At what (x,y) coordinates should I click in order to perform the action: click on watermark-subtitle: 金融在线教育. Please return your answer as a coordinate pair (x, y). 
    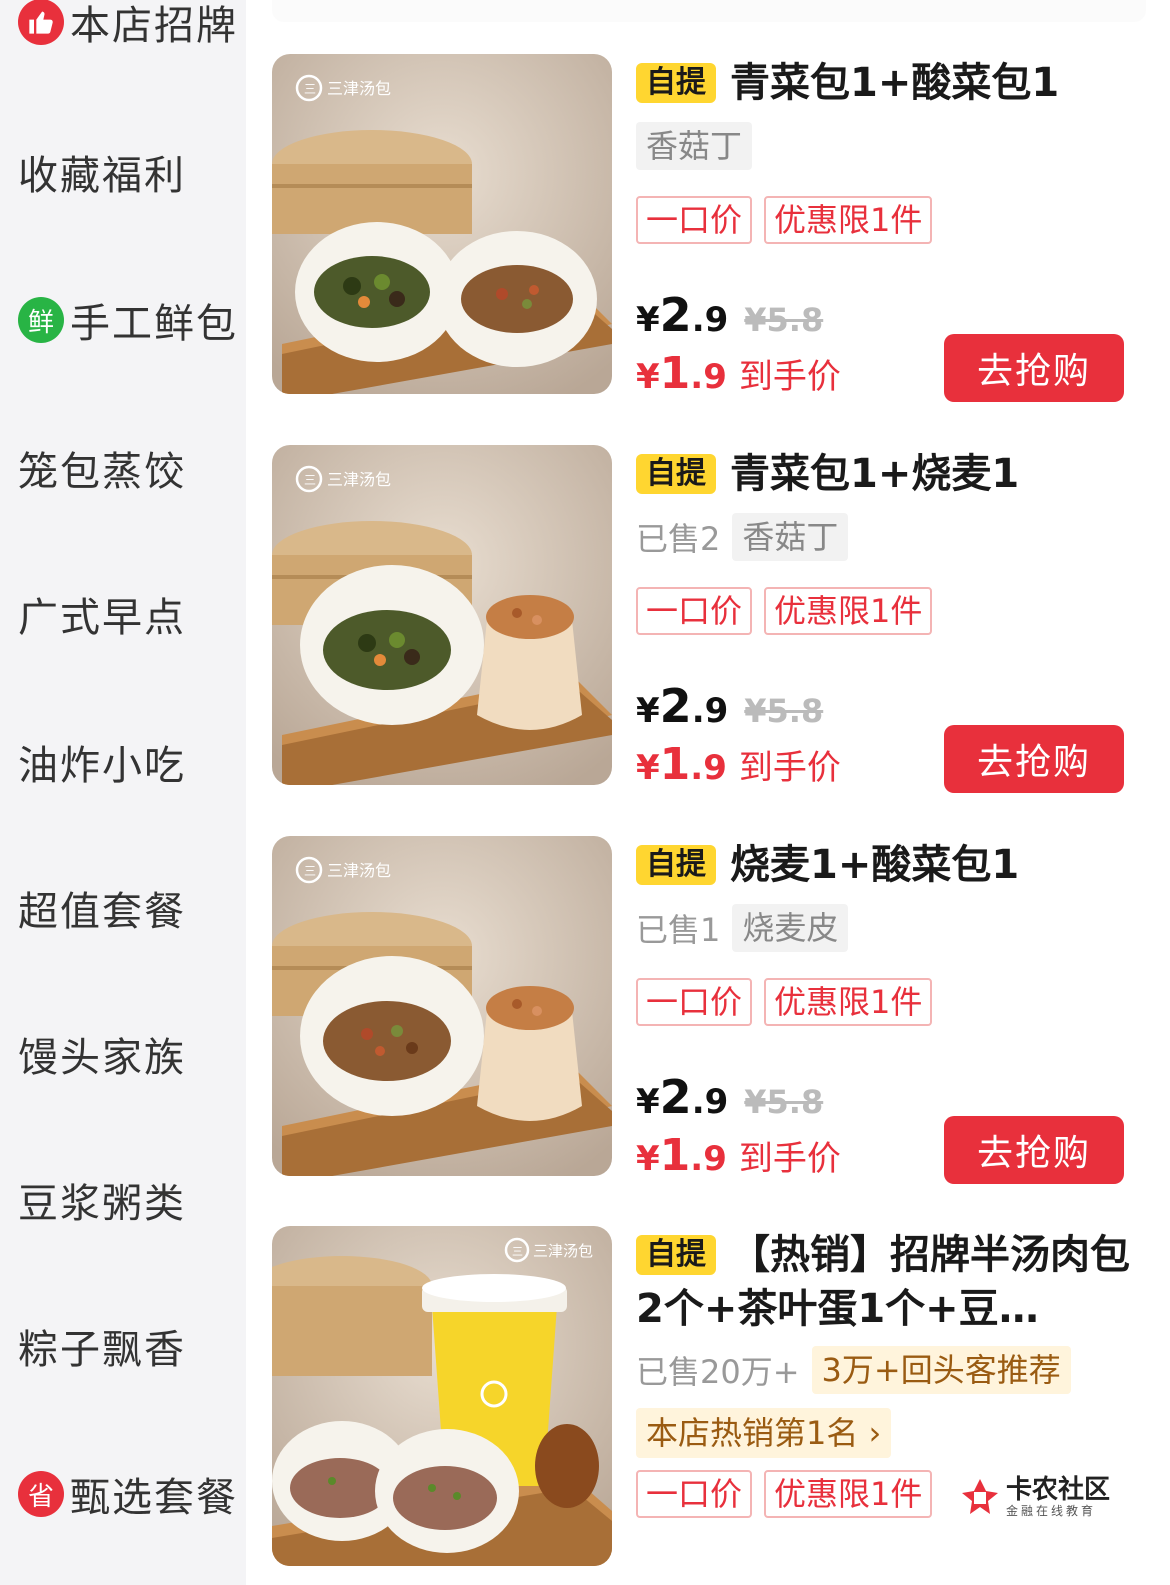
    Looking at the image, I should click on (1051, 1511).